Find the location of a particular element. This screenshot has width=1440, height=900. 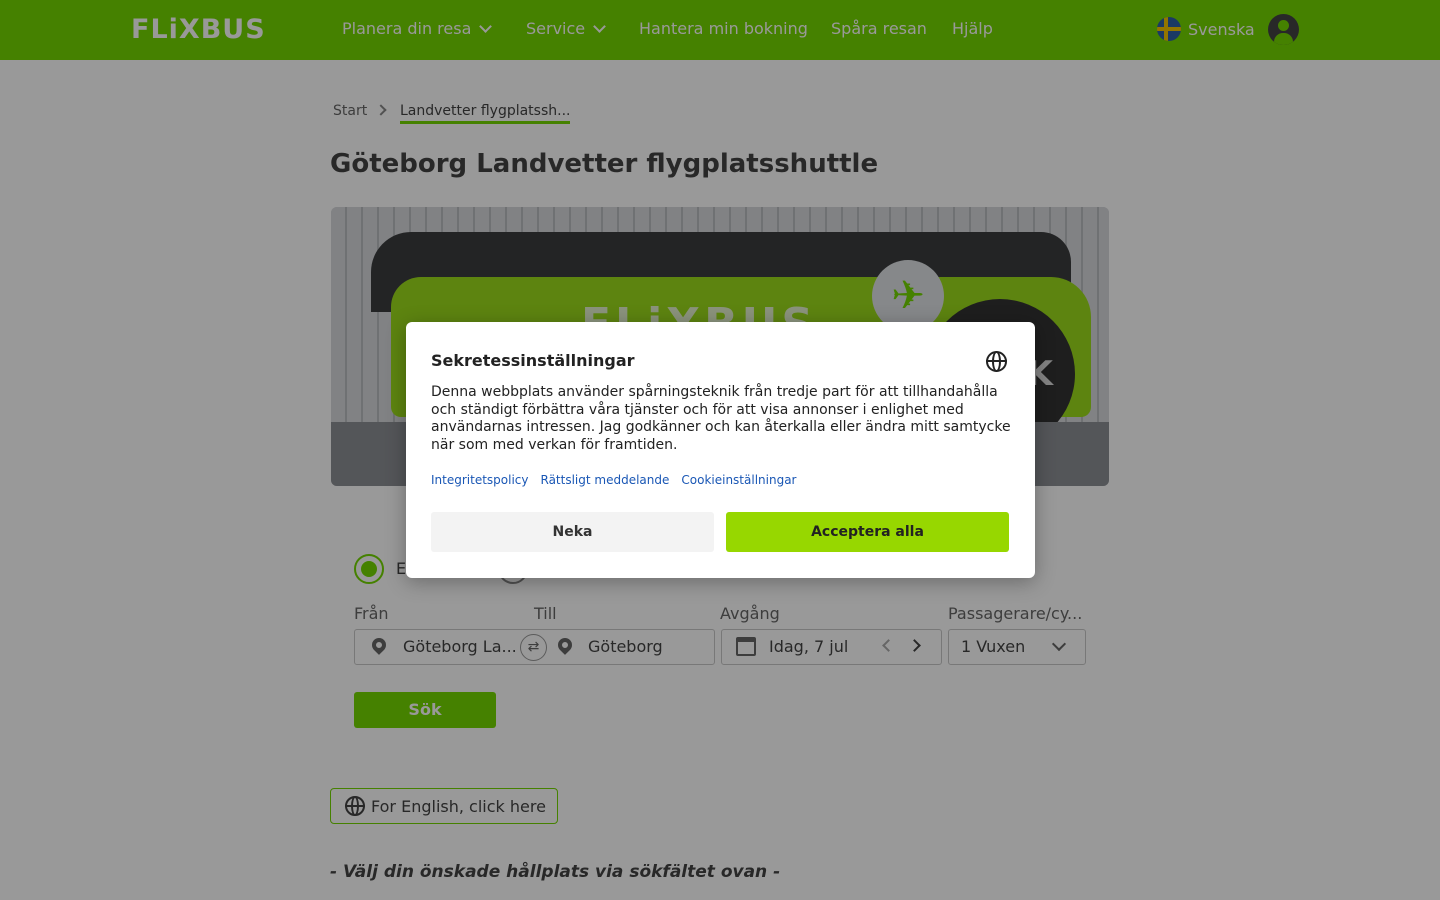

language-globe-icon is located at coordinates (996, 361).